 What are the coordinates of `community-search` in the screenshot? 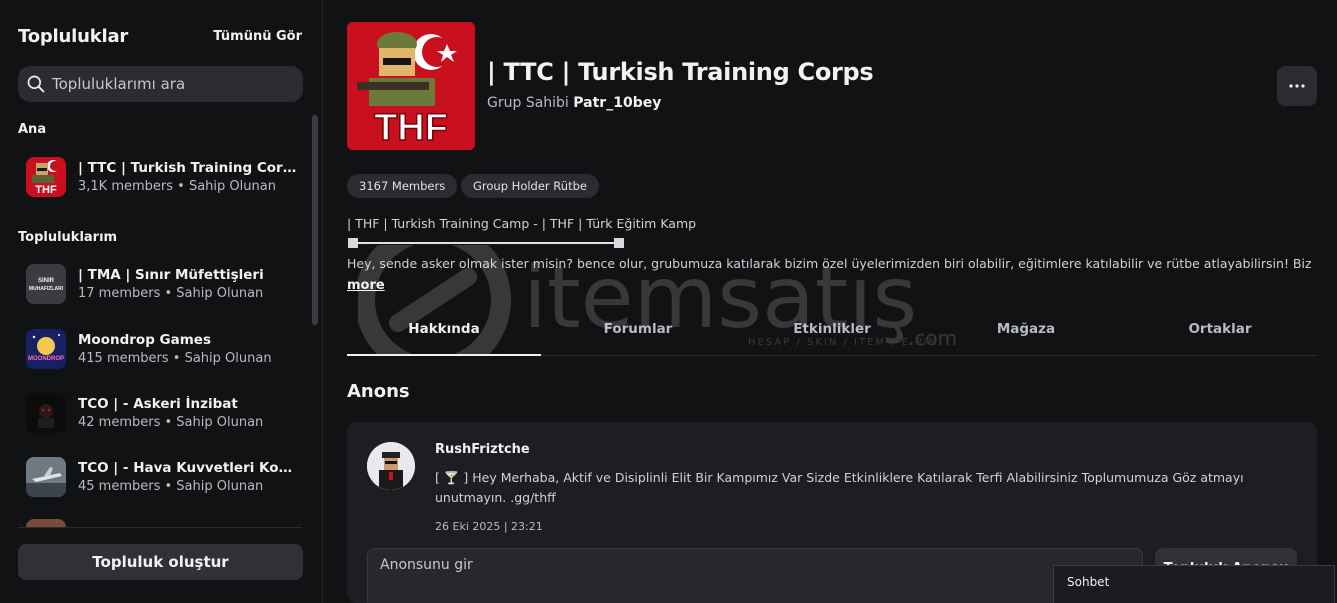 It's located at (160, 84).